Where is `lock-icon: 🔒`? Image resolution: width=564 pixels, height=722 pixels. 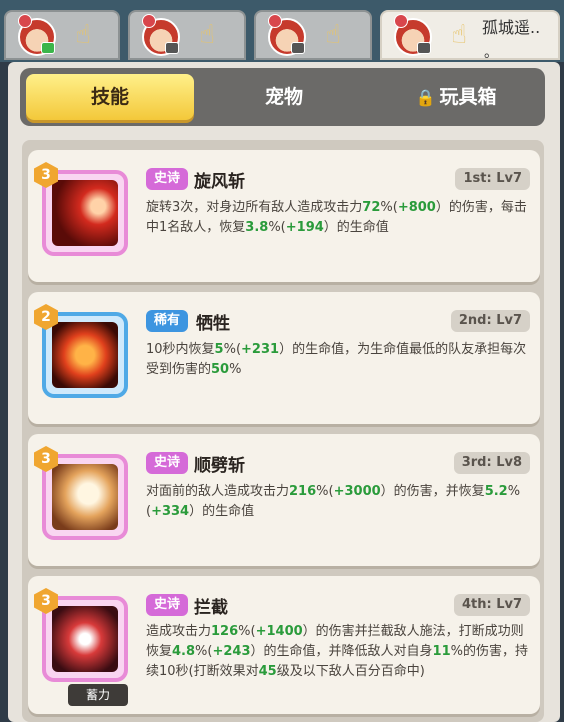 lock-icon: 🔒 is located at coordinates (425, 97).